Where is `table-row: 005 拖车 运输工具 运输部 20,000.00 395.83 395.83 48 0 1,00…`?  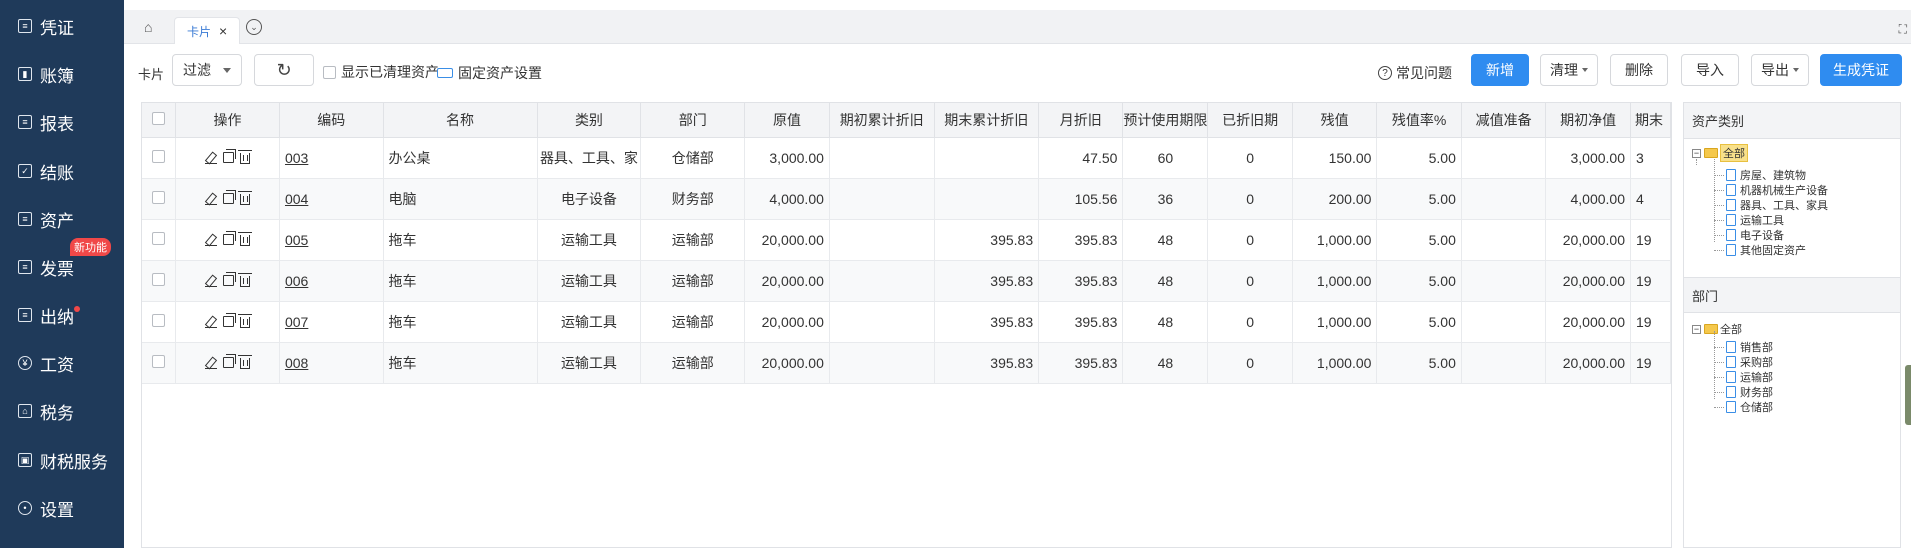 table-row: 005 拖车 运输工具 运输部 20,000.00 395.83 395.83 48 0 1,00… is located at coordinates (906, 240).